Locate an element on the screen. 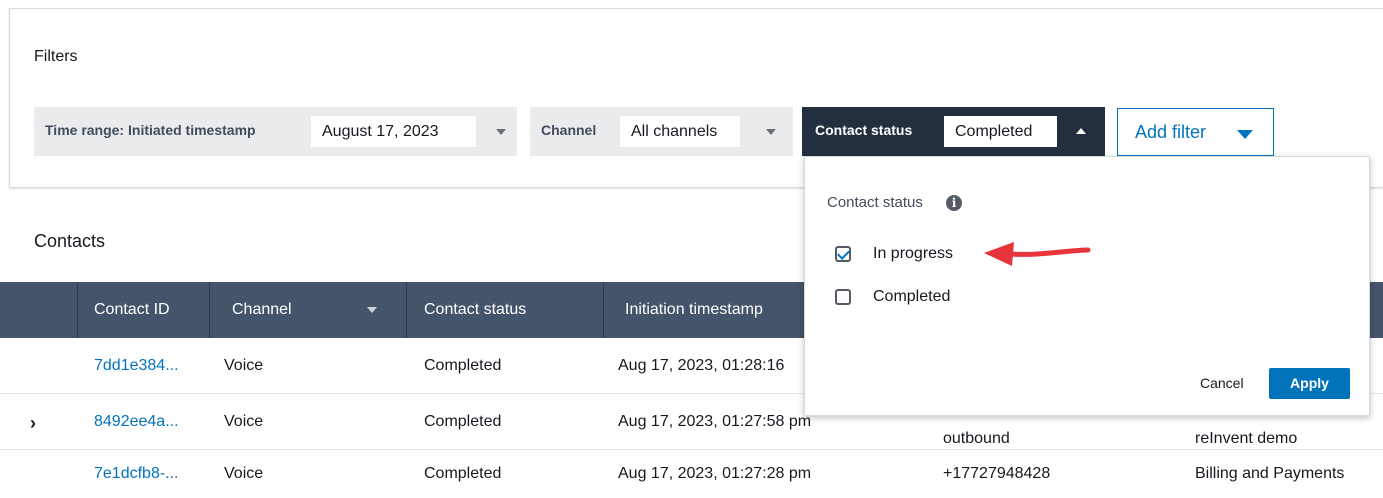  column-header-contact-id: Contact ID is located at coordinates (132, 310).